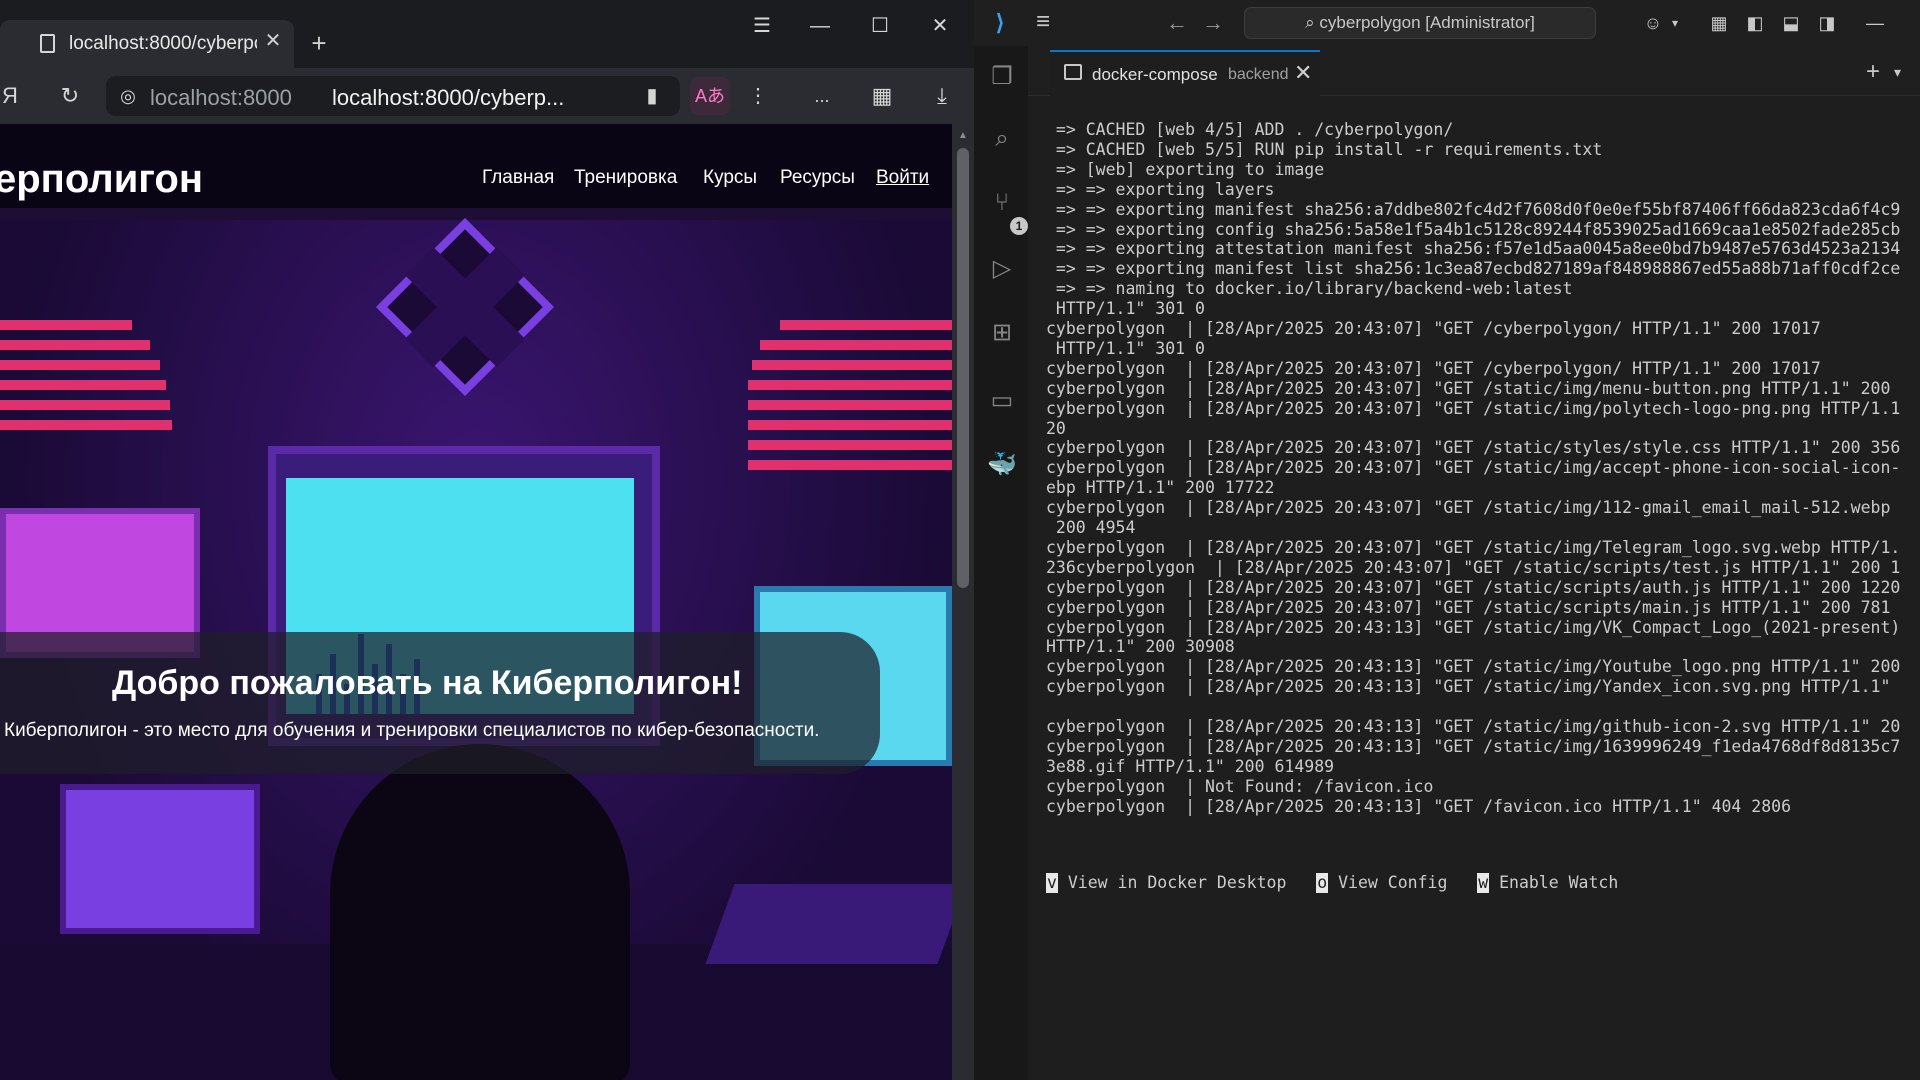  What do you see at coordinates (625, 178) in the screenshot?
I see `nav-link-training: Тренировка` at bounding box center [625, 178].